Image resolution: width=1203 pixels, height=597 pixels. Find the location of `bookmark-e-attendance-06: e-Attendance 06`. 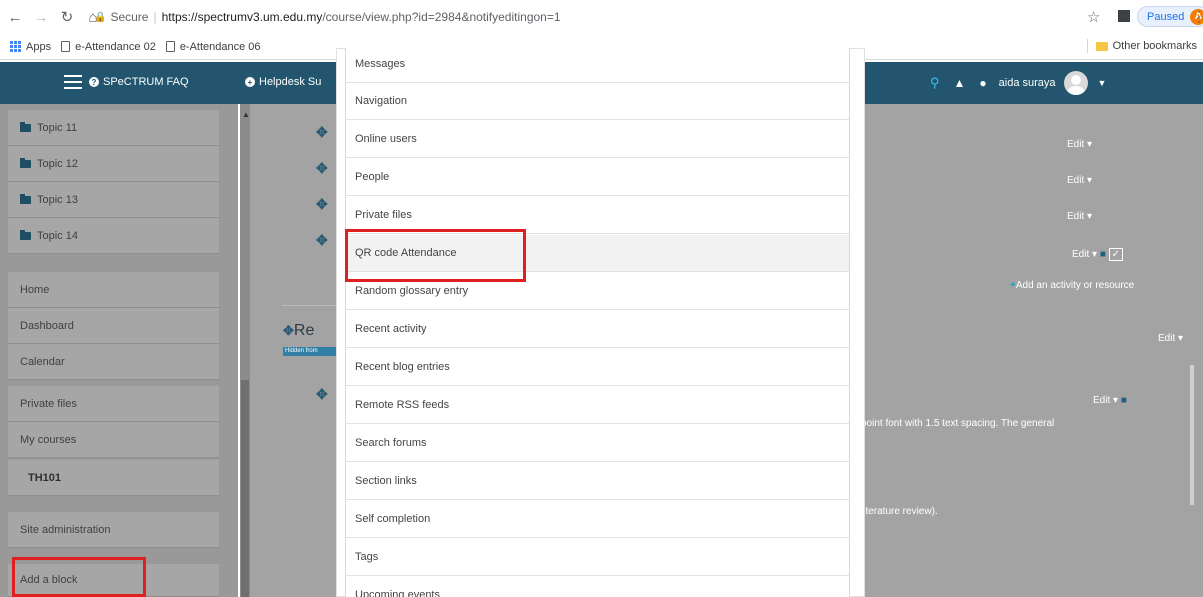

bookmark-e-attendance-06: e-Attendance 06 is located at coordinates (213, 46).